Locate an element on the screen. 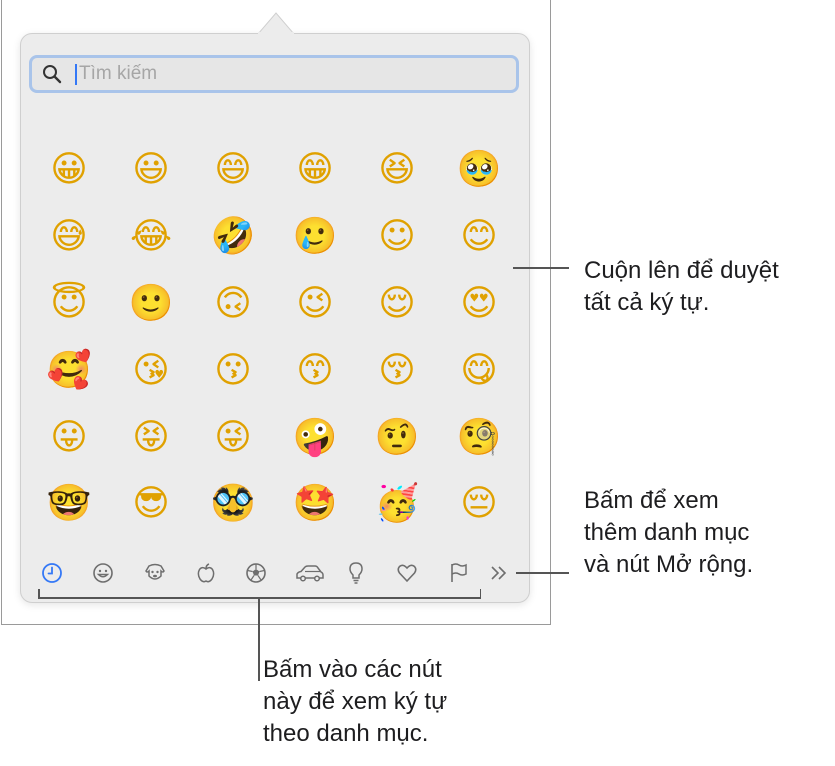 Image resolution: width=835 pixels, height=766 pixels. category-bracket-left is located at coordinates (39, 593).